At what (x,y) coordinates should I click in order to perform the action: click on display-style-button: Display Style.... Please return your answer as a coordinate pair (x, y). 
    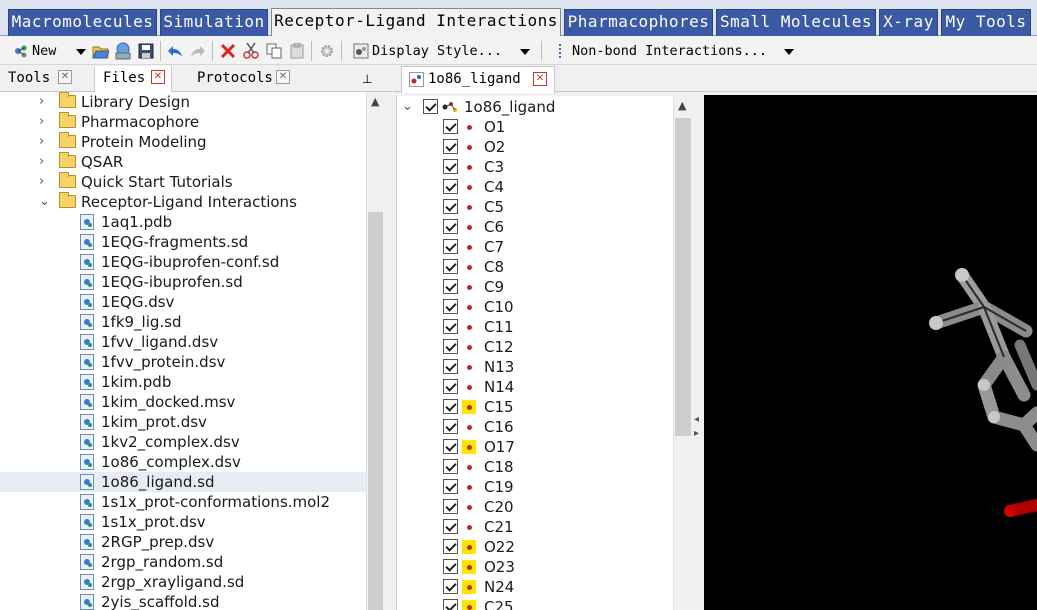
    Looking at the image, I should click on (442, 51).